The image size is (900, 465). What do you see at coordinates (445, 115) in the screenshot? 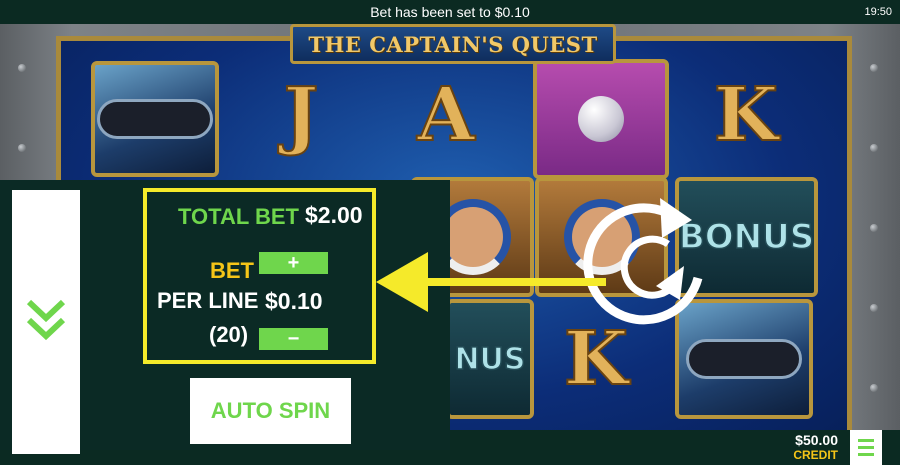
I see `letter-a-symbol: A` at bounding box center [445, 115].